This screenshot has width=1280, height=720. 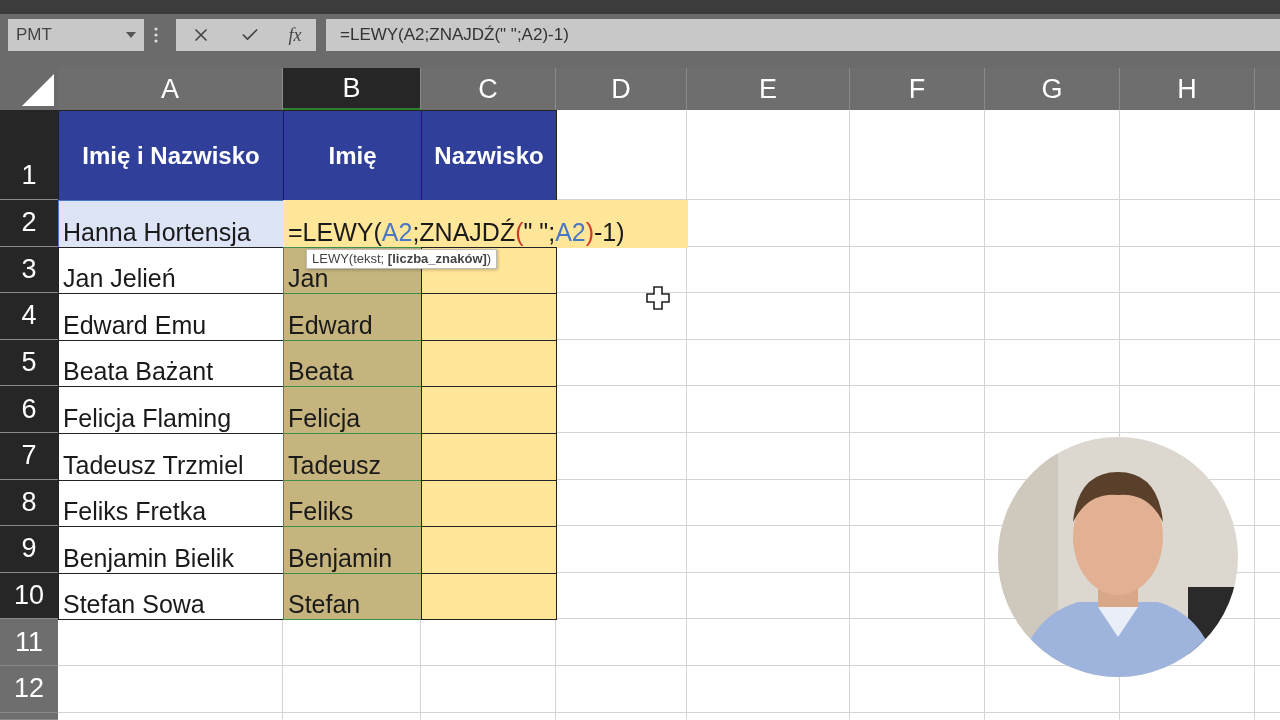 What do you see at coordinates (1187, 89) in the screenshot?
I see `column-header: H` at bounding box center [1187, 89].